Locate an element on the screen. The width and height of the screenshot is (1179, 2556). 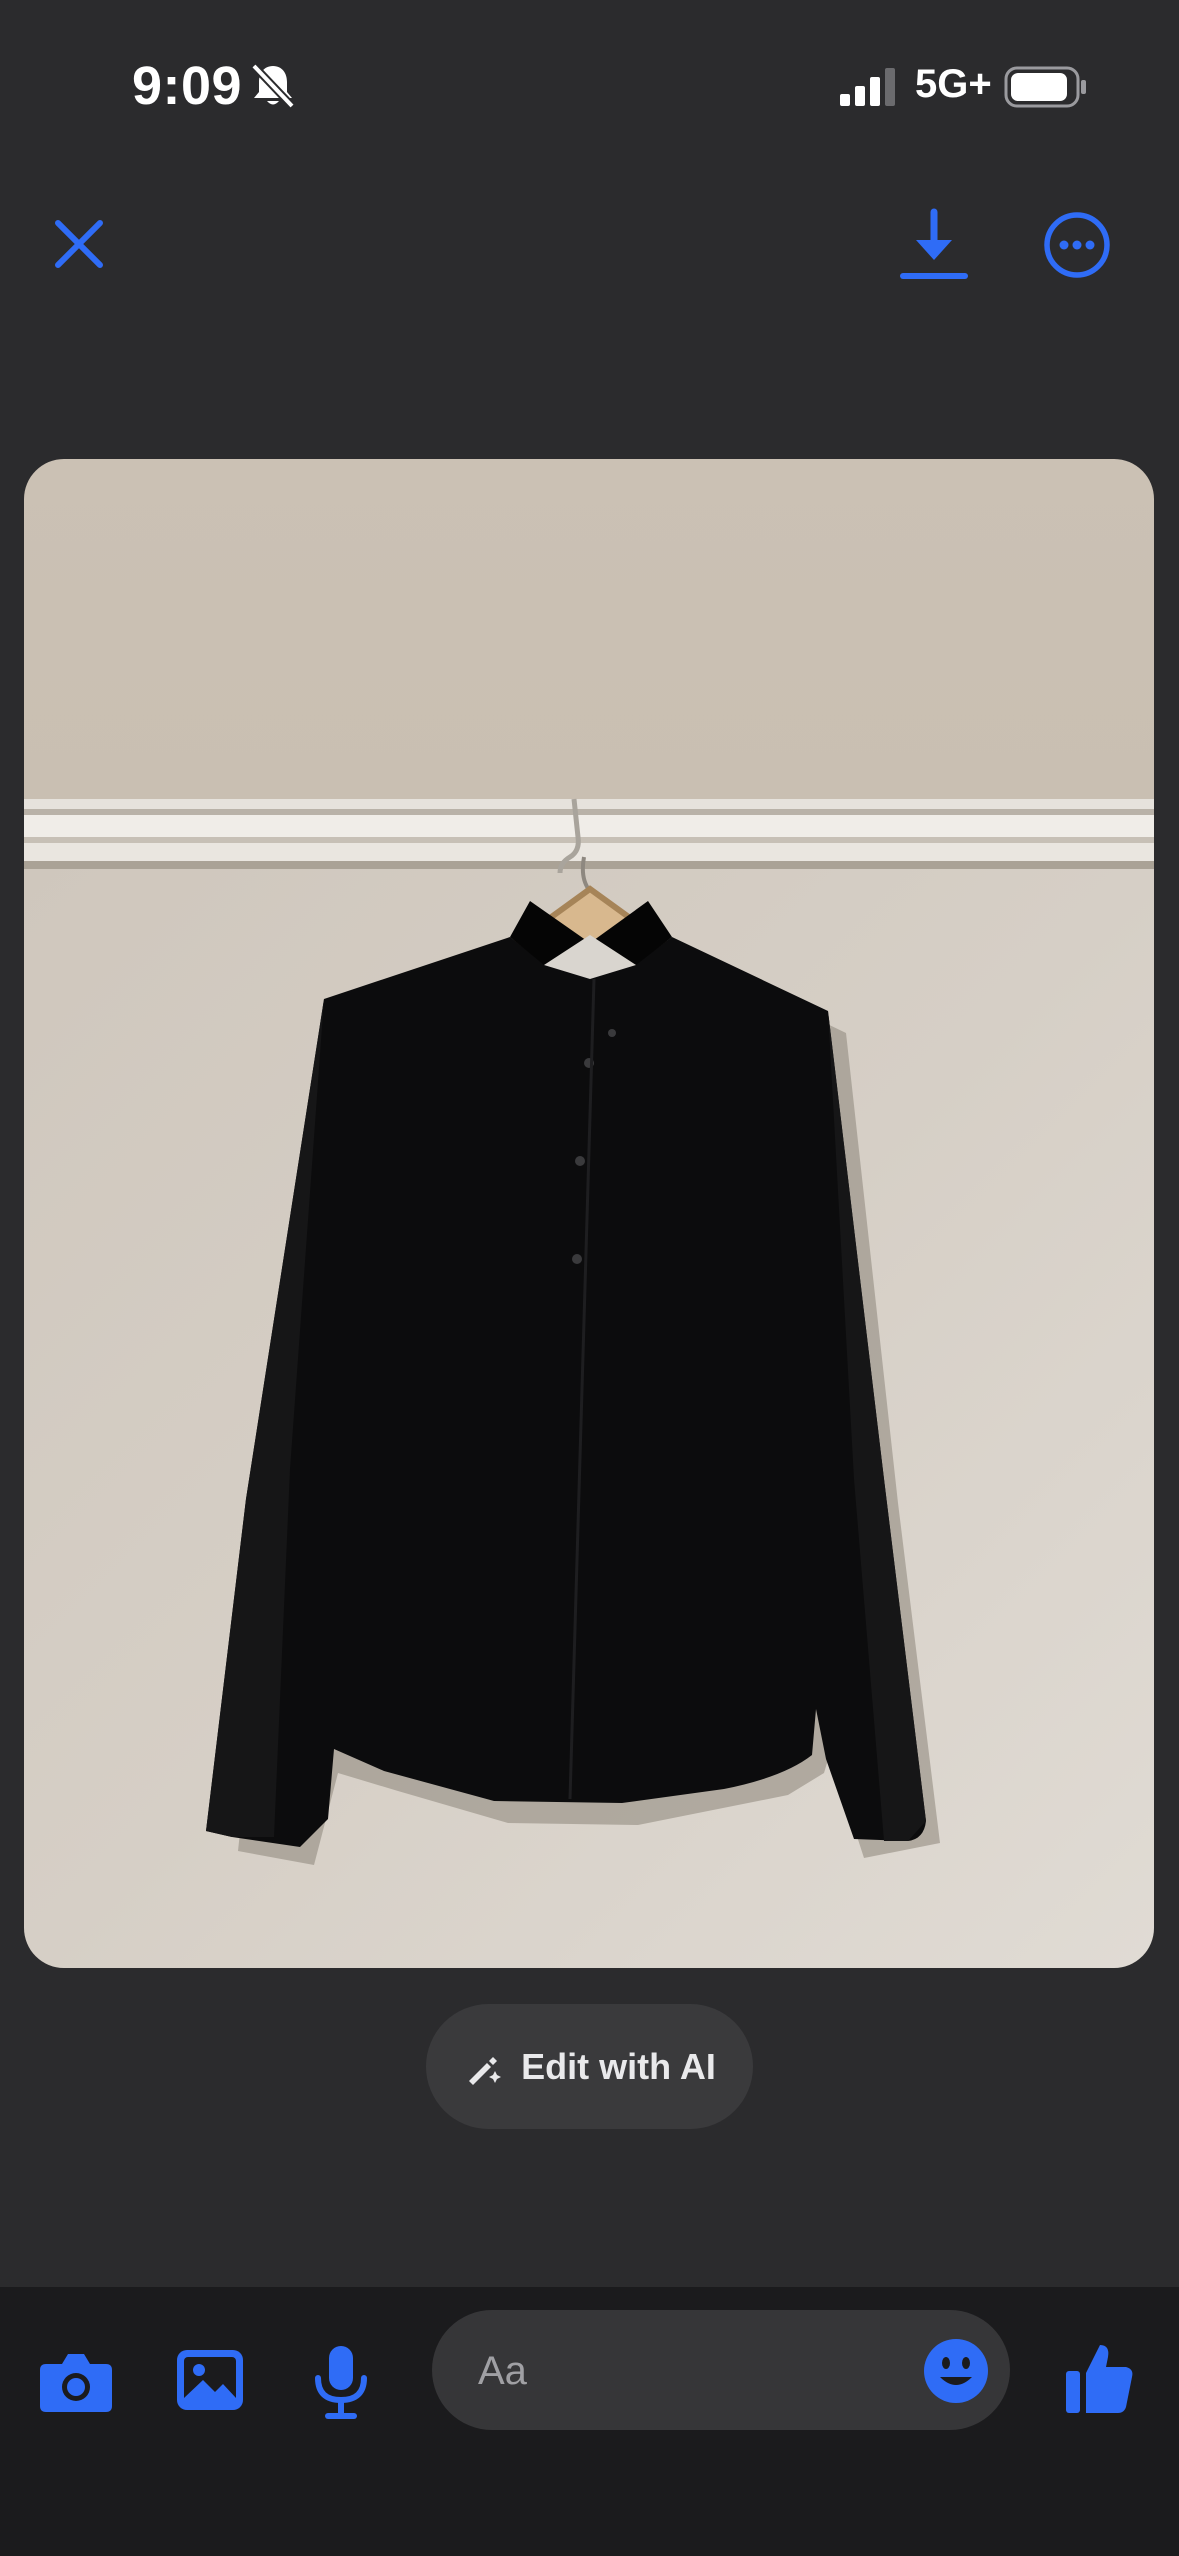
thumbs-up-button is located at coordinates (1100, 2378).